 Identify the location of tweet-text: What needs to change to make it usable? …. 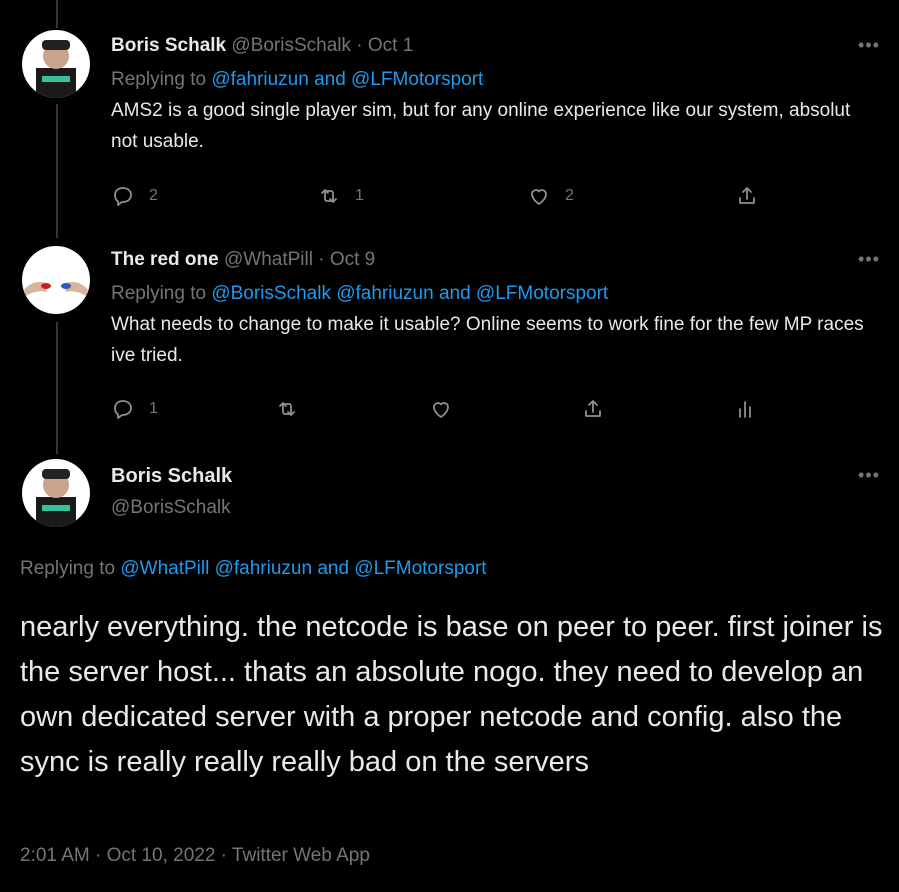
(487, 340).